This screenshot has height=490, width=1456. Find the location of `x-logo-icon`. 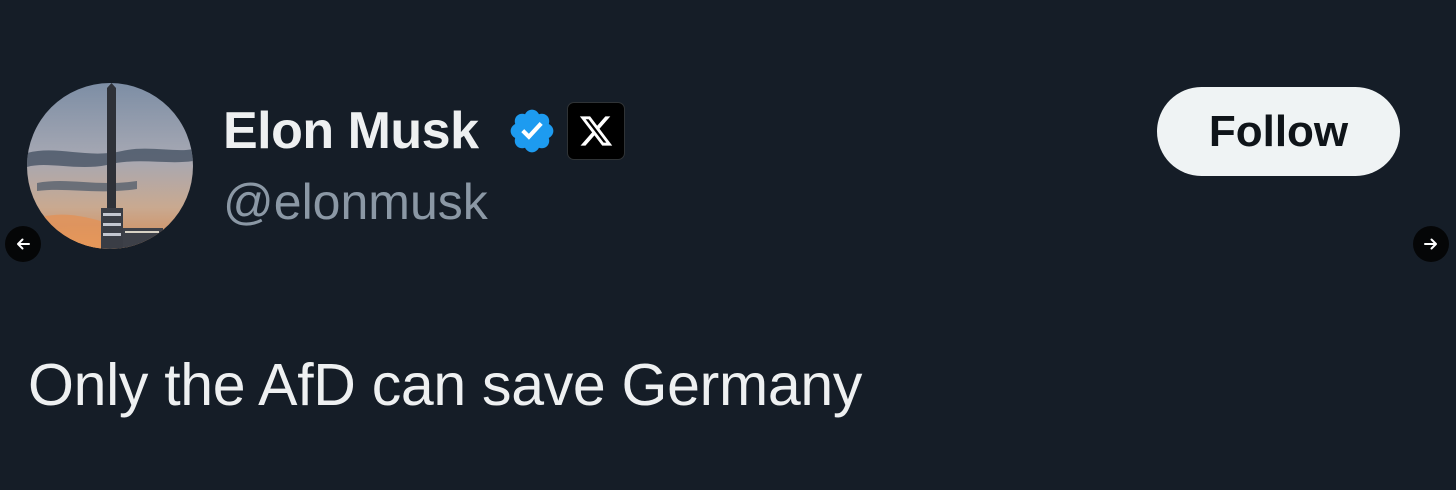

x-logo-icon is located at coordinates (596, 131).